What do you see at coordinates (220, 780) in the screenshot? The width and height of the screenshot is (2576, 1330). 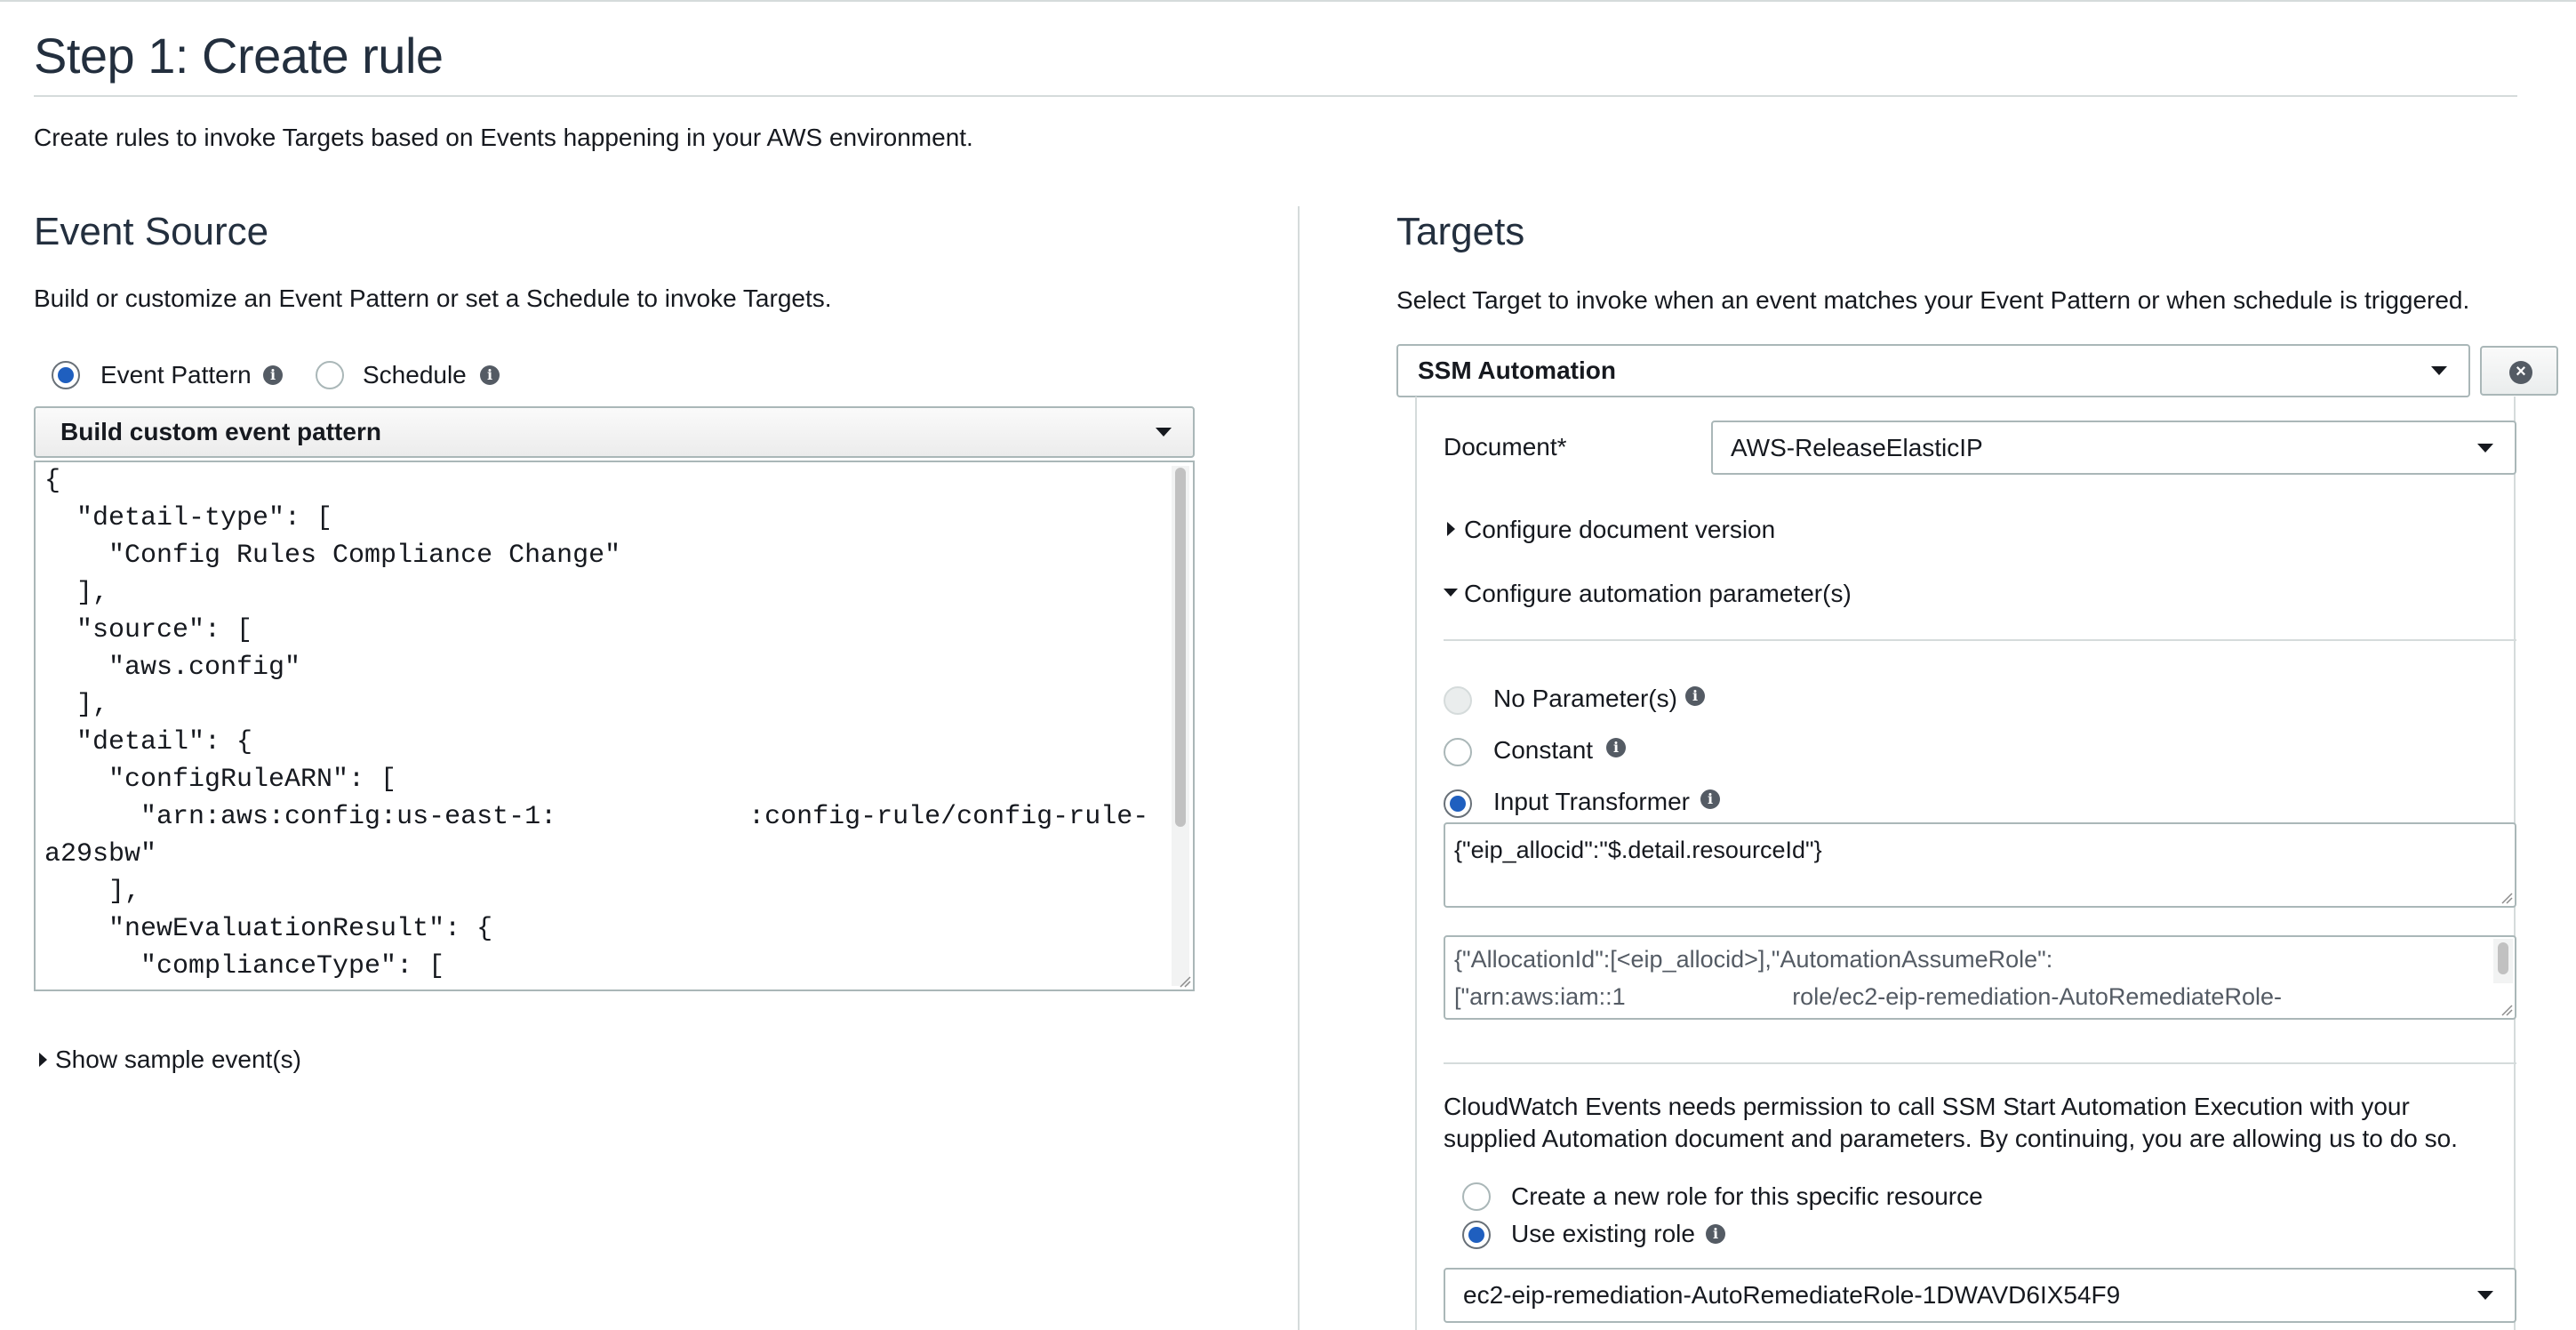 I see `event-pattern-line: "configRuleARN": [` at bounding box center [220, 780].